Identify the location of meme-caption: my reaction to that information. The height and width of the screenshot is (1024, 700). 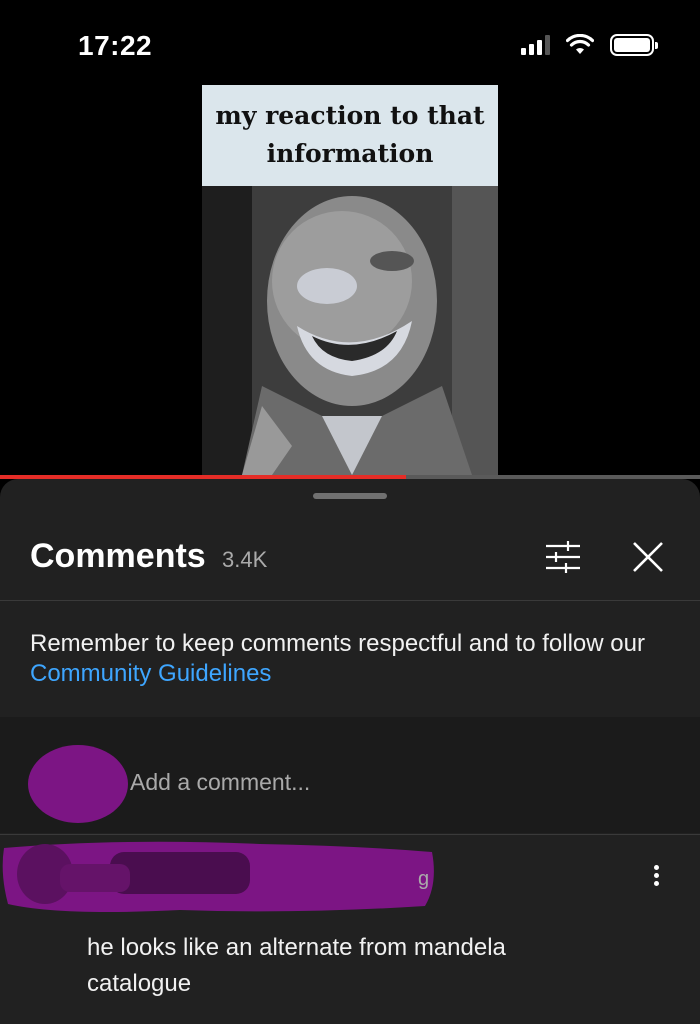
(350, 135).